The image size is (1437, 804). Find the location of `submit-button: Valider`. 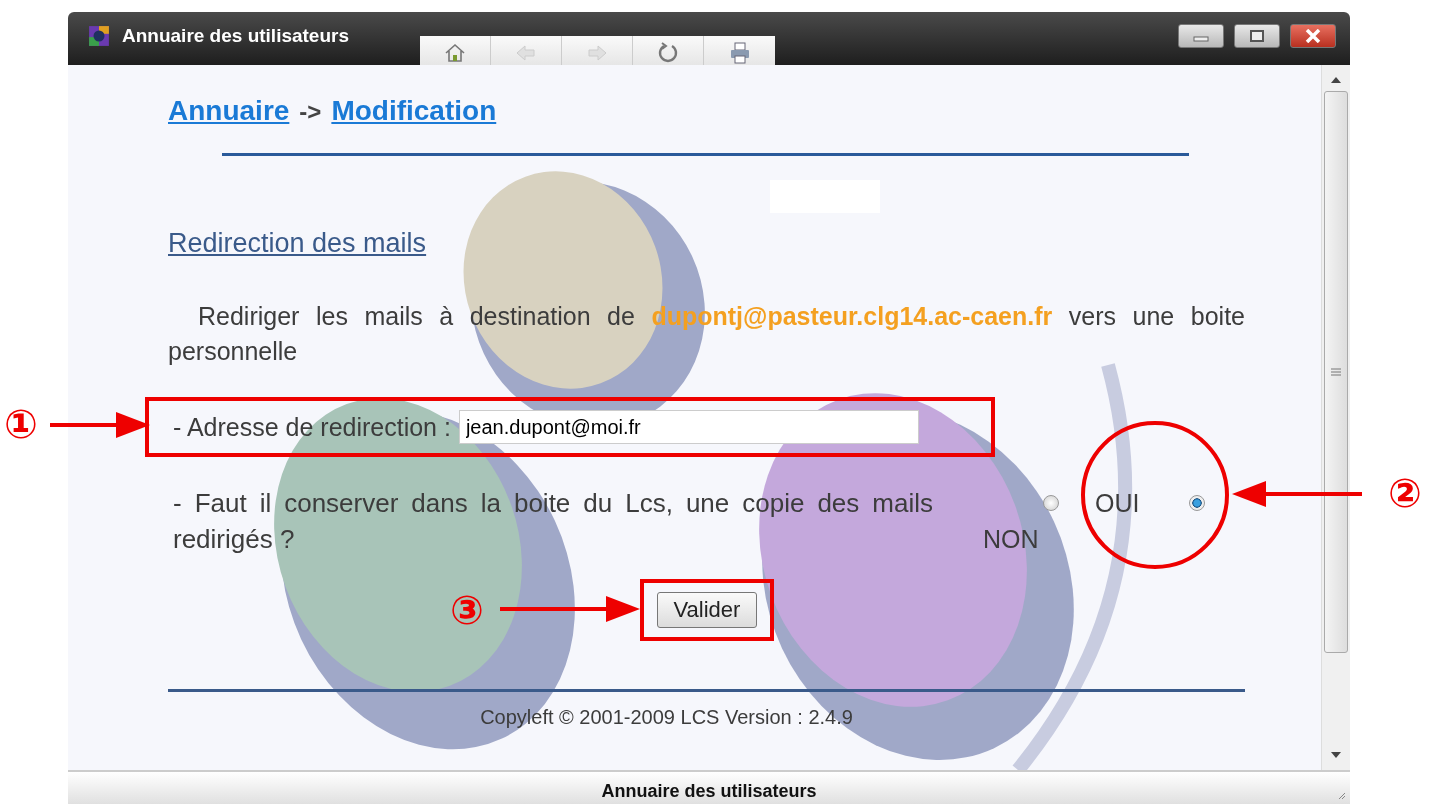

submit-button: Valider is located at coordinates (707, 610).